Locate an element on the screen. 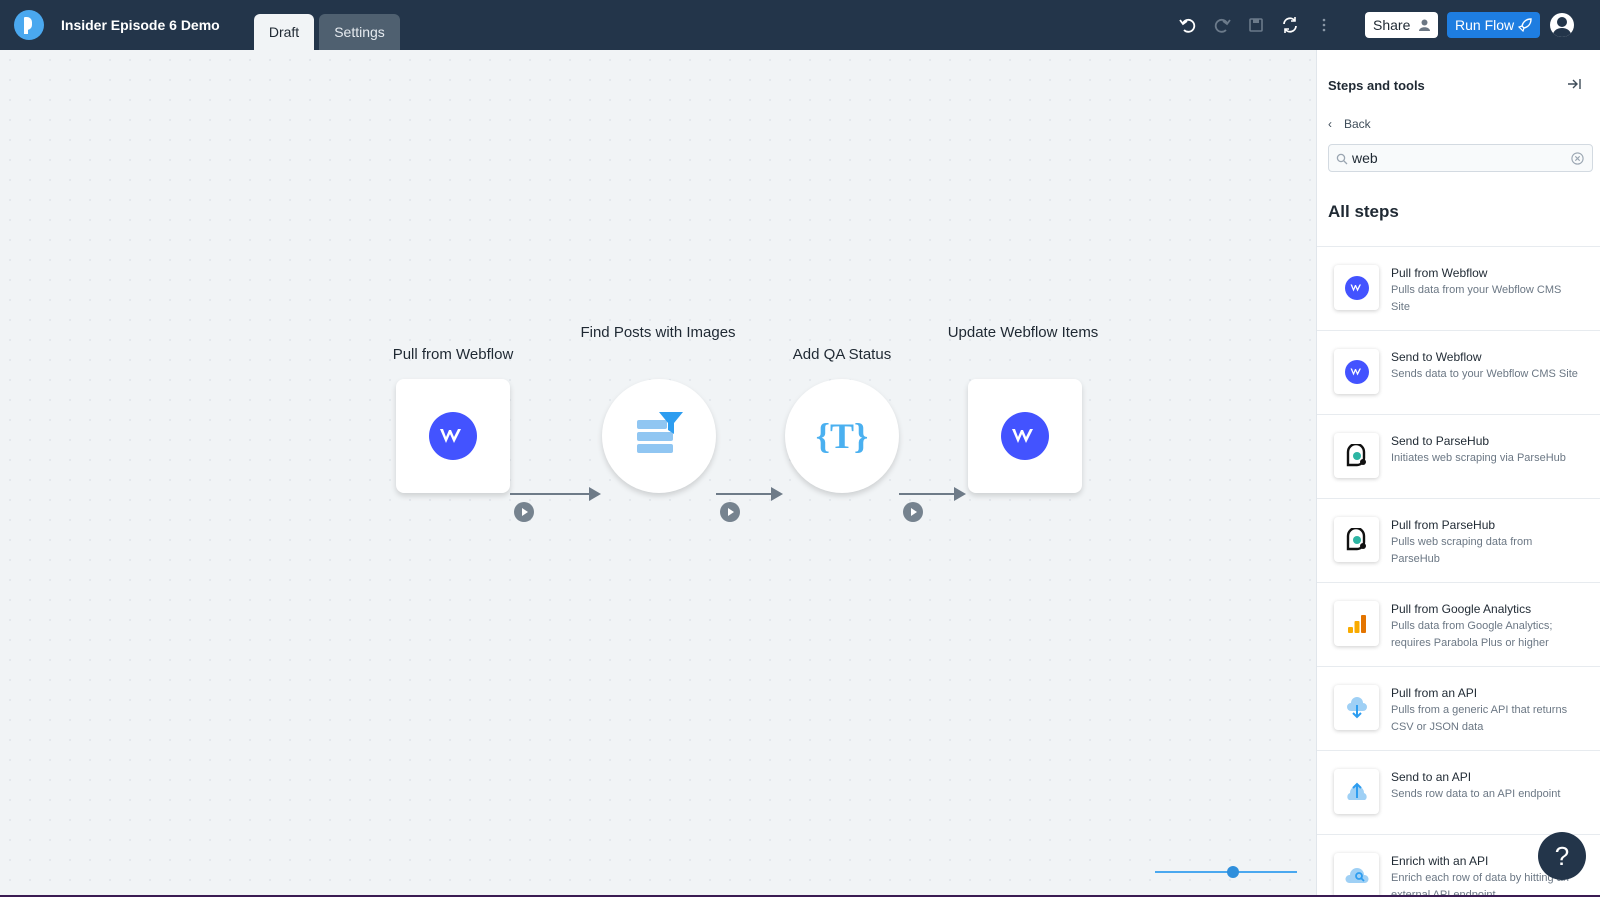 This screenshot has height=897, width=1600. svg-text: {T} is located at coordinates (842, 436).